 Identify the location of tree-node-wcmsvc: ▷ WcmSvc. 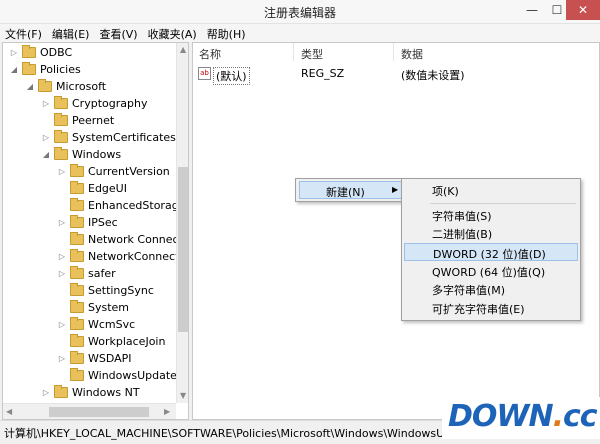
(96, 324).